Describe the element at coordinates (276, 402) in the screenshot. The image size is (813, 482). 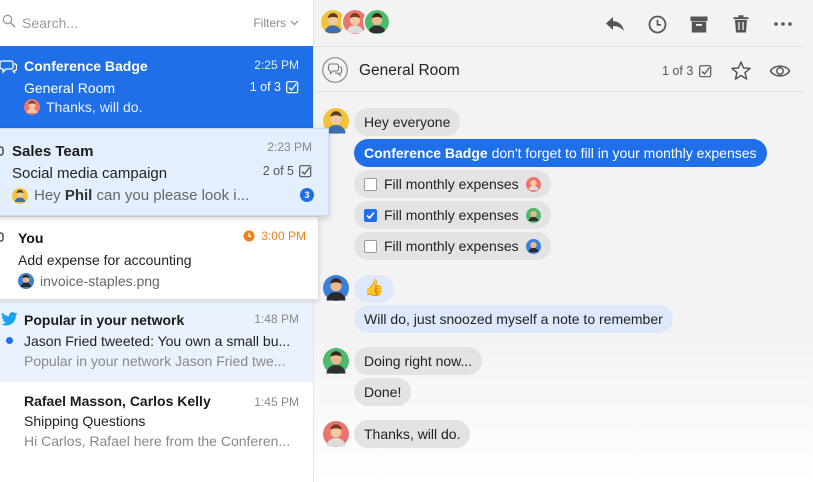
I see `conversation-time: 1:45 PM` at that location.